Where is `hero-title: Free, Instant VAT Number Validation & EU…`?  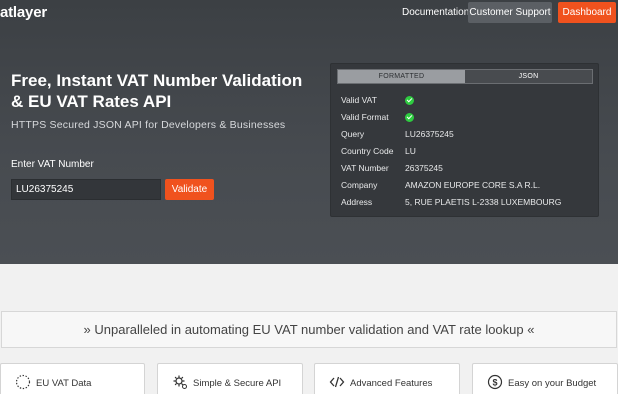
hero-title: Free, Instant VAT Number Validation & EU… is located at coordinates (157, 91).